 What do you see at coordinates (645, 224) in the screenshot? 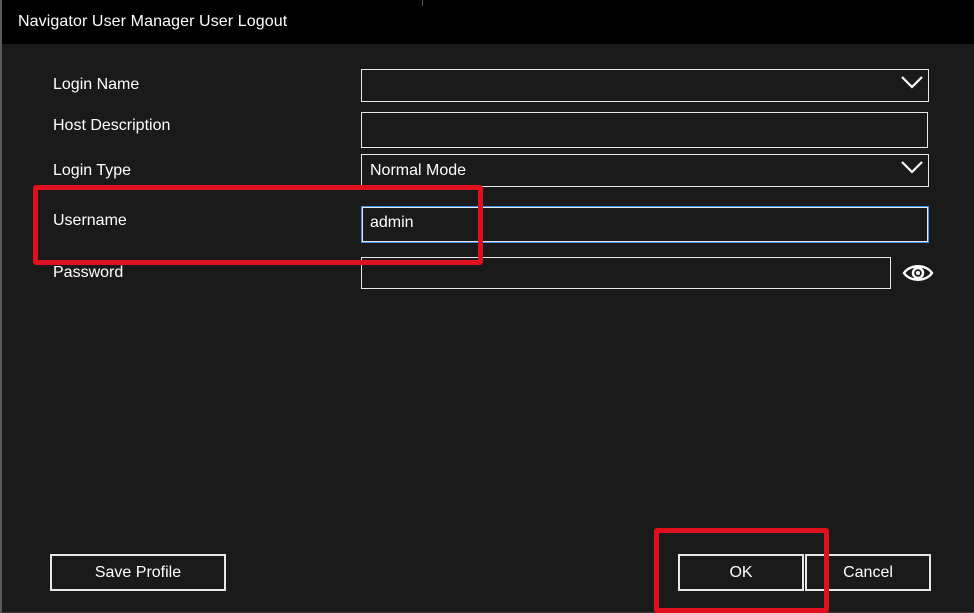
I see `username-input: admin` at bounding box center [645, 224].